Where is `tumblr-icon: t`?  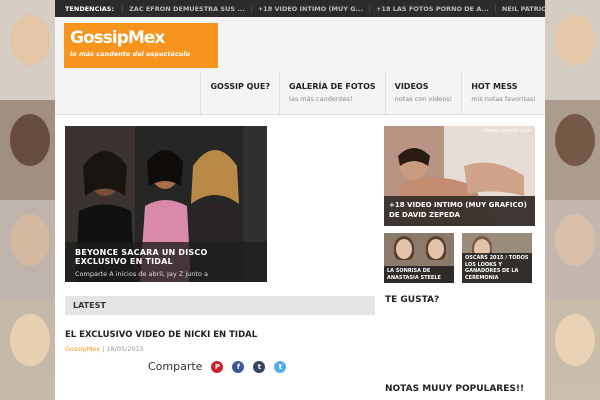 tumblr-icon: t is located at coordinates (259, 366).